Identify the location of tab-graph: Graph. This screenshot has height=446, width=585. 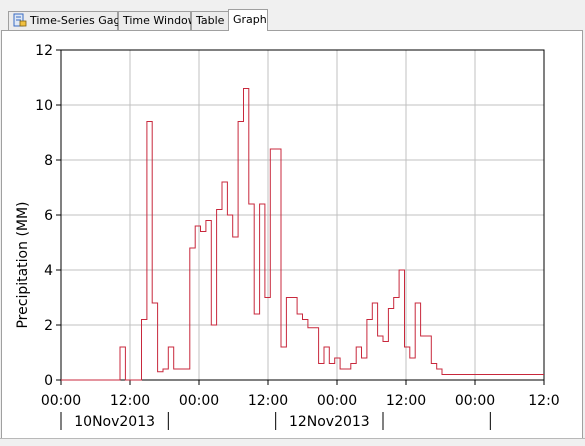
(248, 20).